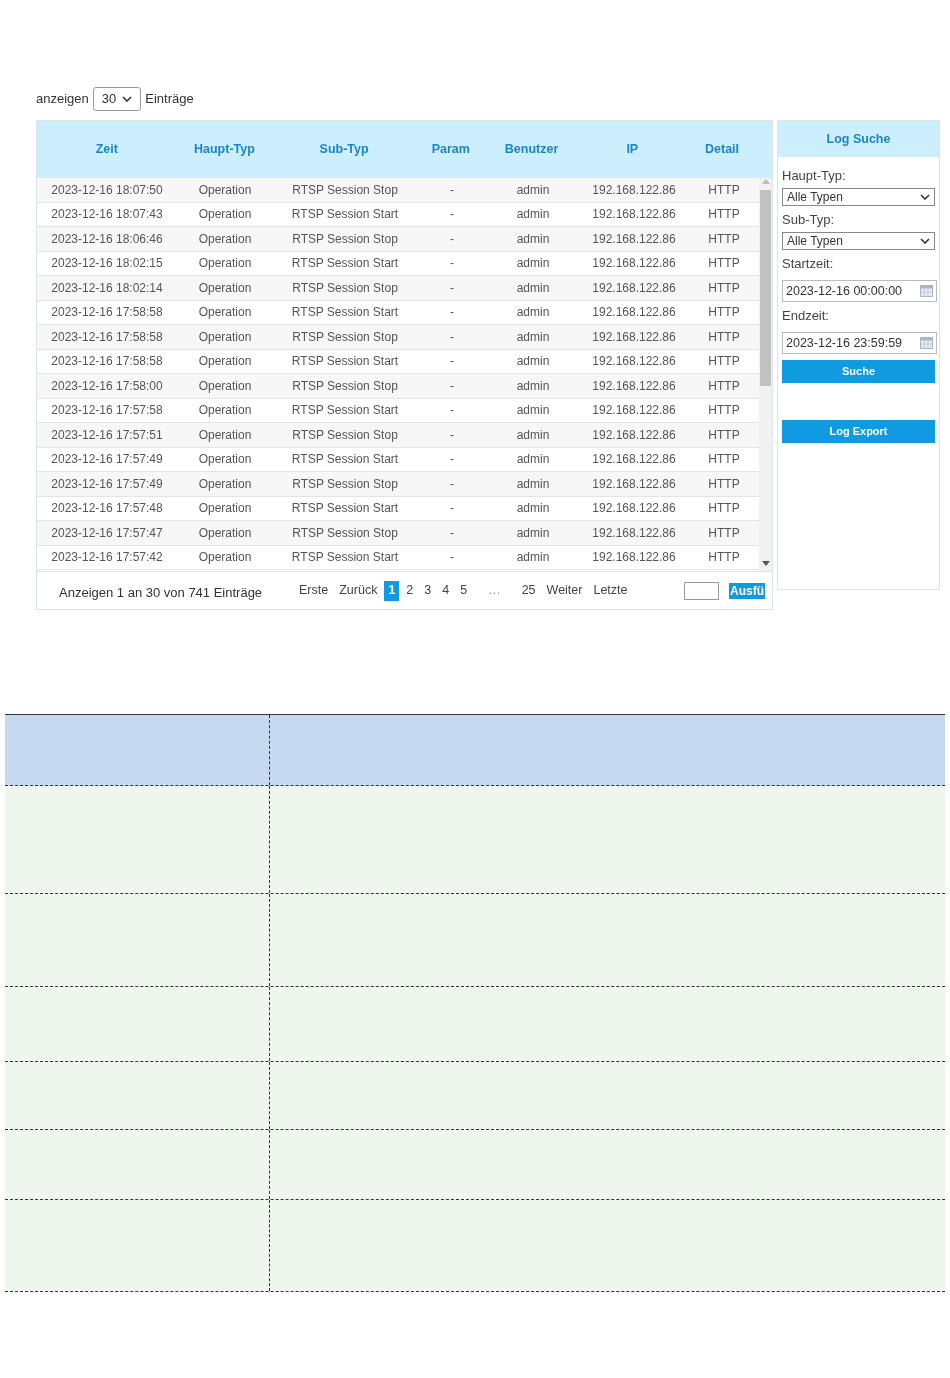 The image size is (950, 1378). What do you see at coordinates (814, 176) in the screenshot?
I see `field-label: Haupt-Typ:` at bounding box center [814, 176].